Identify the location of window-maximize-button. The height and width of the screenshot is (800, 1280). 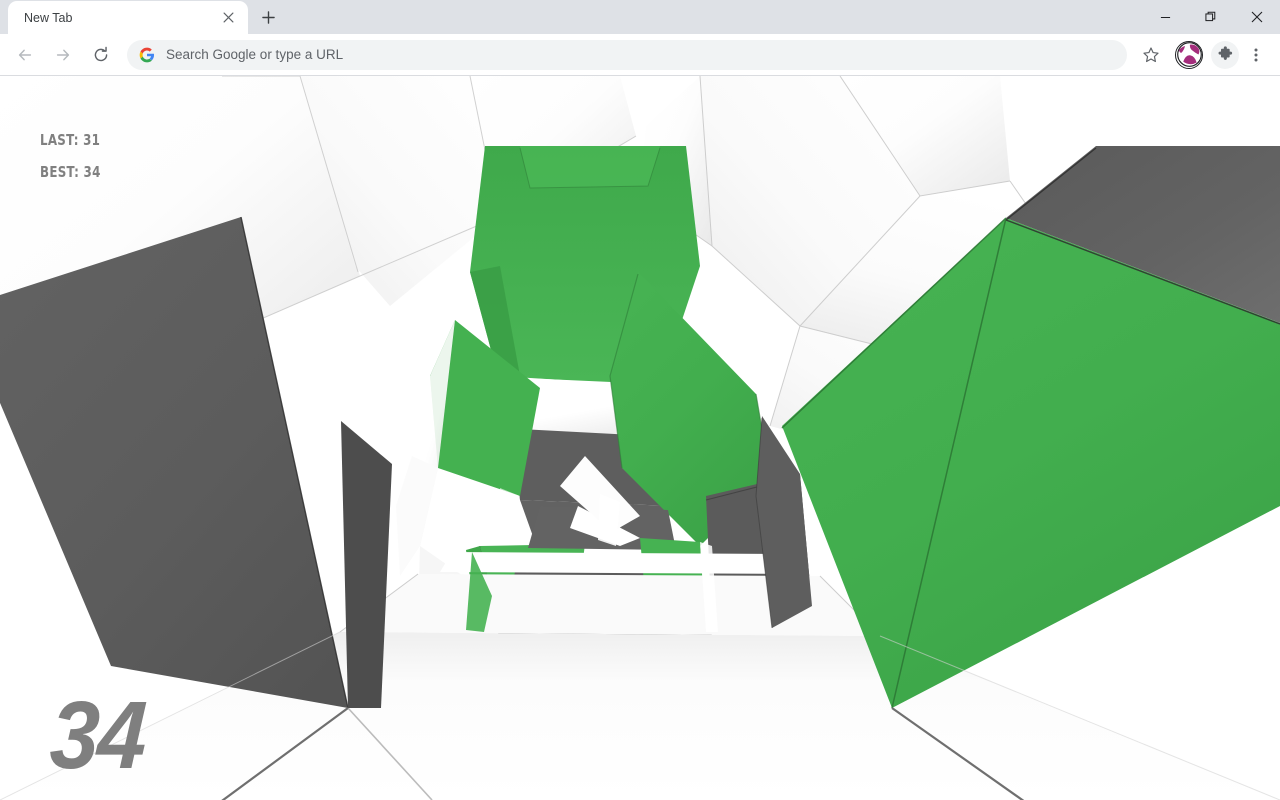
(1211, 17).